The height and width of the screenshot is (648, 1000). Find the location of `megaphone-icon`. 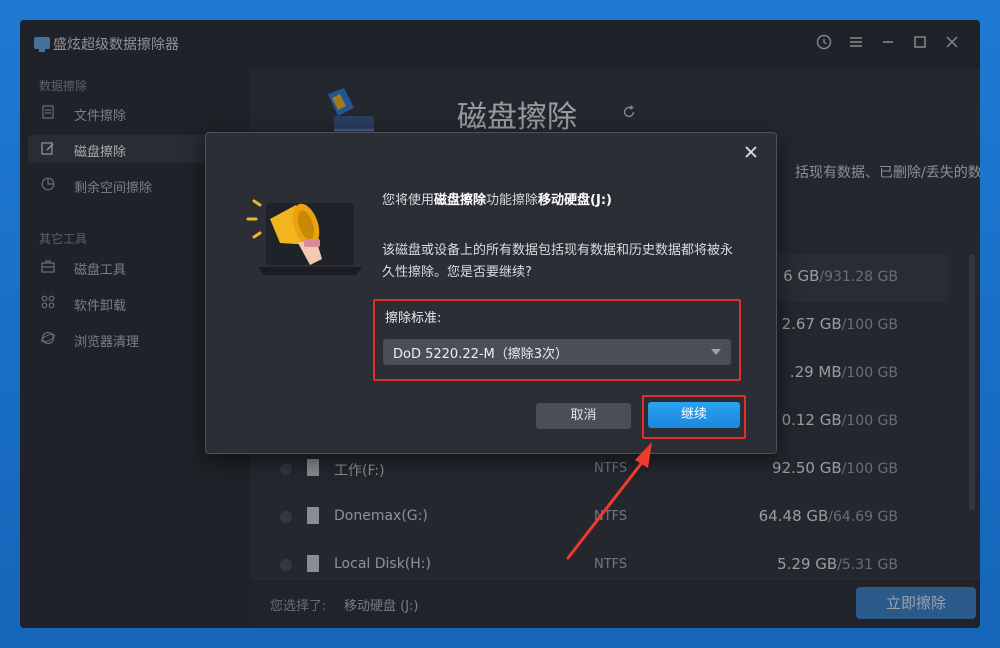

megaphone-icon is located at coordinates (301, 230).